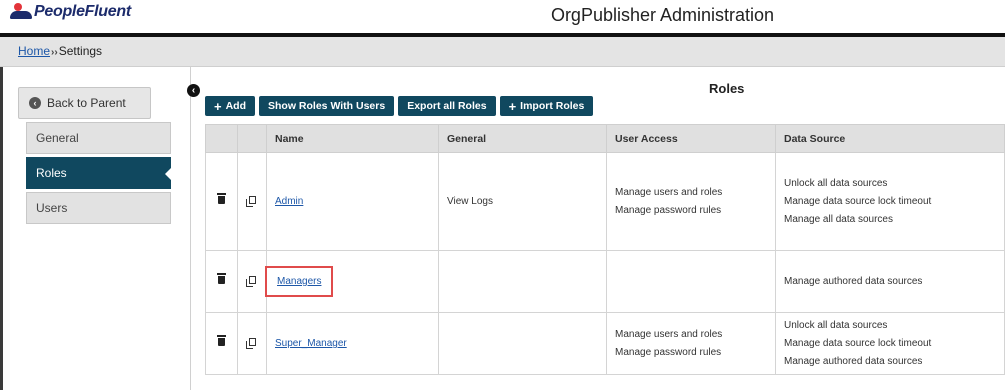 The image size is (1005, 390). I want to click on collapse-sidebar-icon: ‹, so click(193, 90).